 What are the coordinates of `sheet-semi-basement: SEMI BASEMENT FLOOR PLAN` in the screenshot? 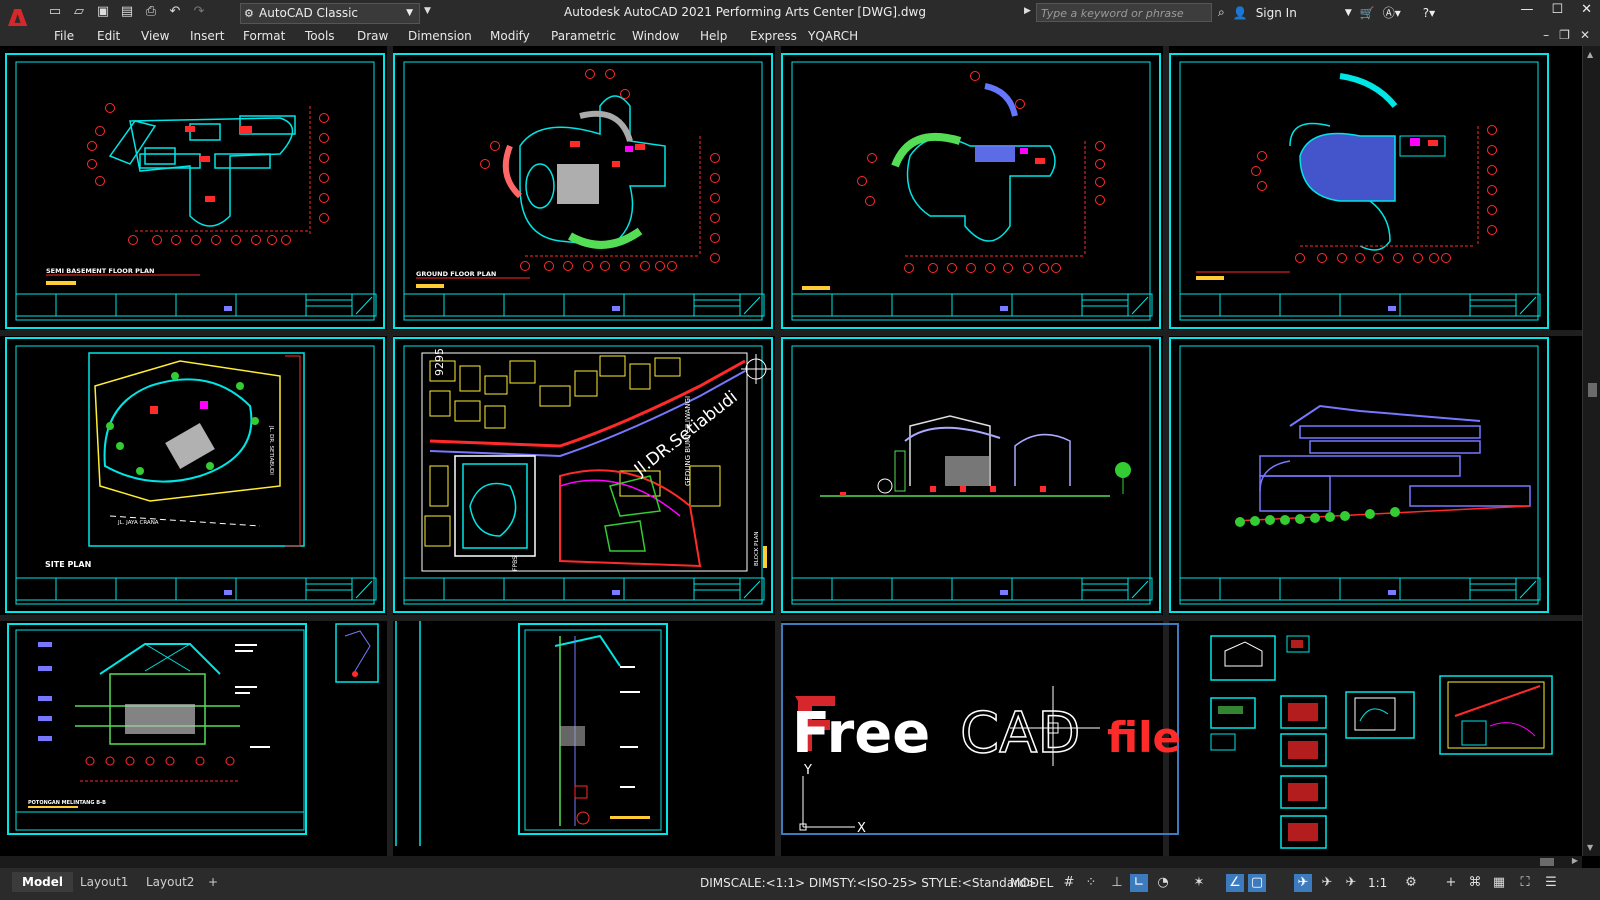 It's located at (195, 191).